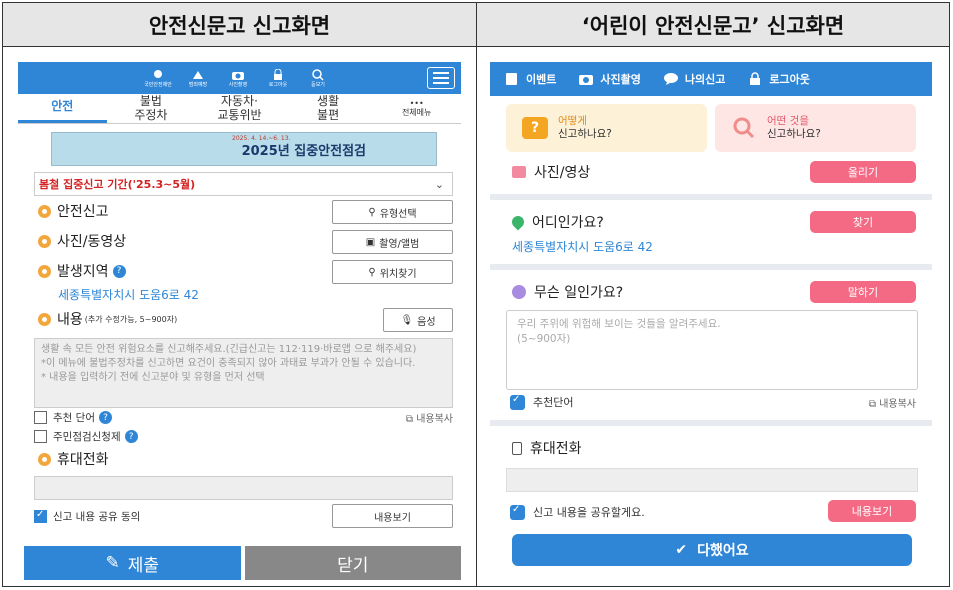 This screenshot has height=590, width=953. What do you see at coordinates (239, 319) in the screenshot?
I see `content-row: 내용 (추가 수정가능, 5~900자) 🎙 음성` at bounding box center [239, 319].